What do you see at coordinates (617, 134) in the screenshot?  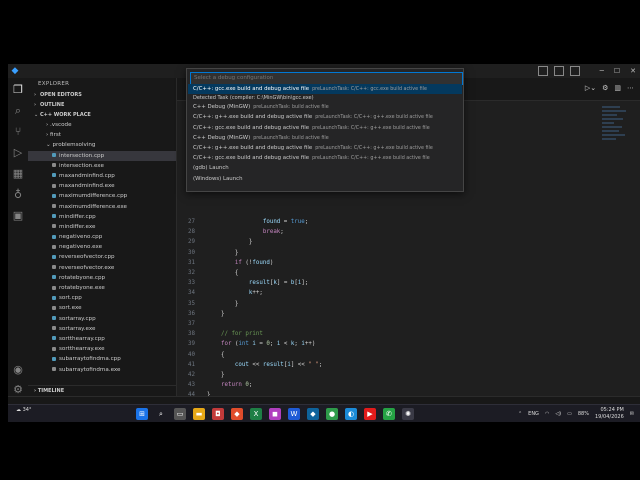 I see `minimap` at bounding box center [617, 134].